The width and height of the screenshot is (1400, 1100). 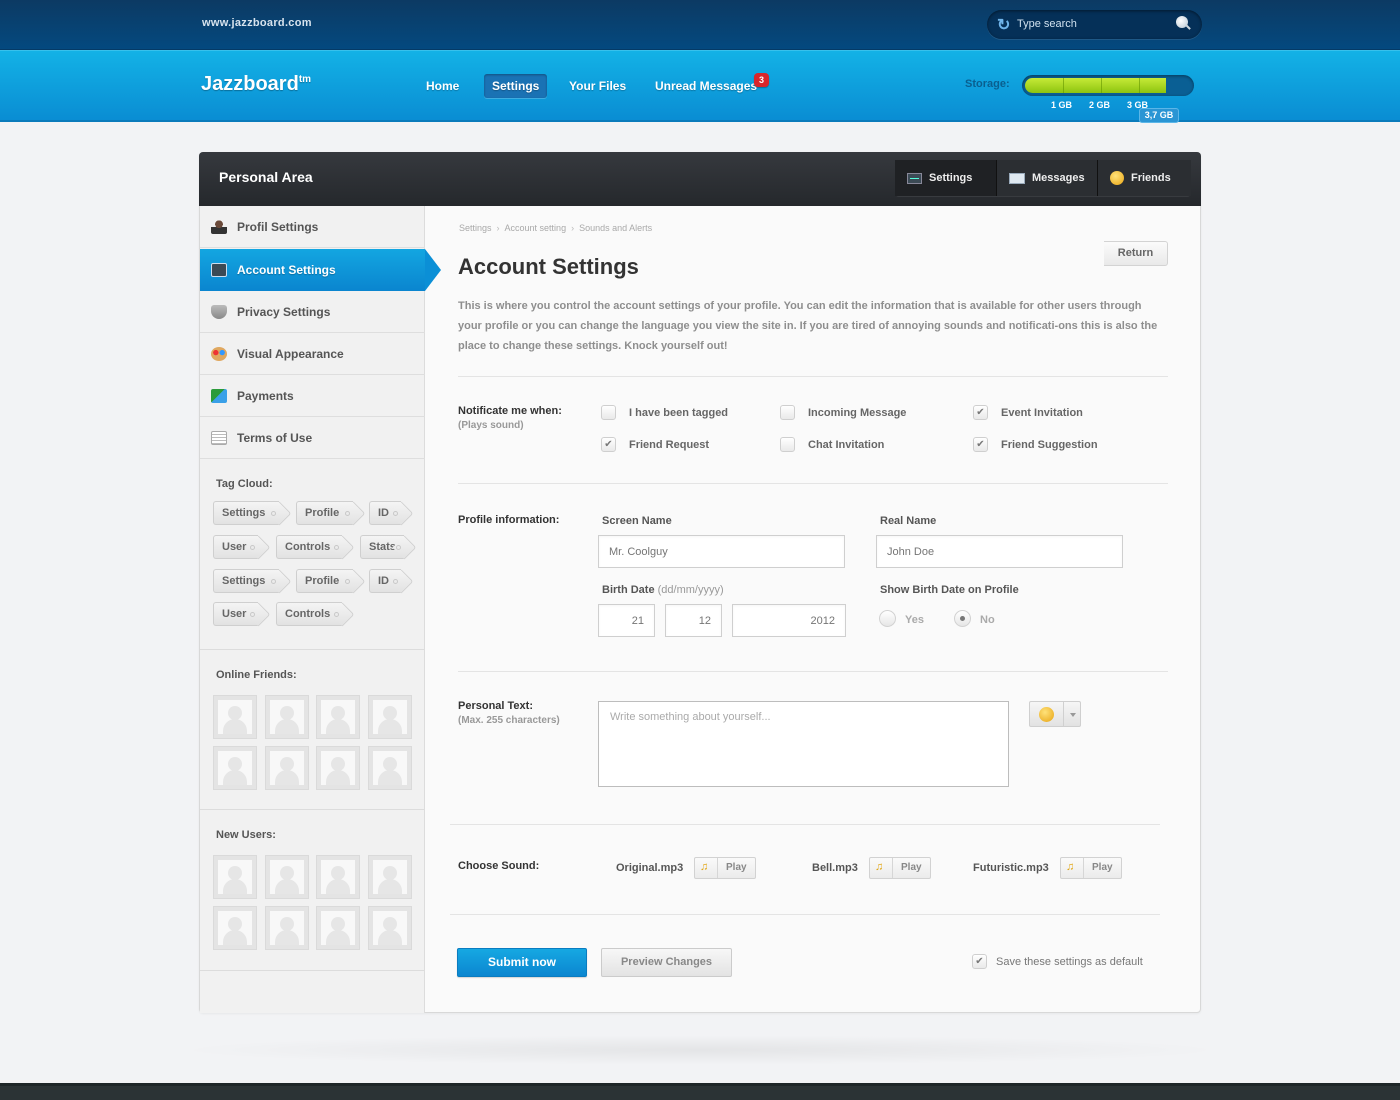 I want to click on search-icon, so click(x=1182, y=22).